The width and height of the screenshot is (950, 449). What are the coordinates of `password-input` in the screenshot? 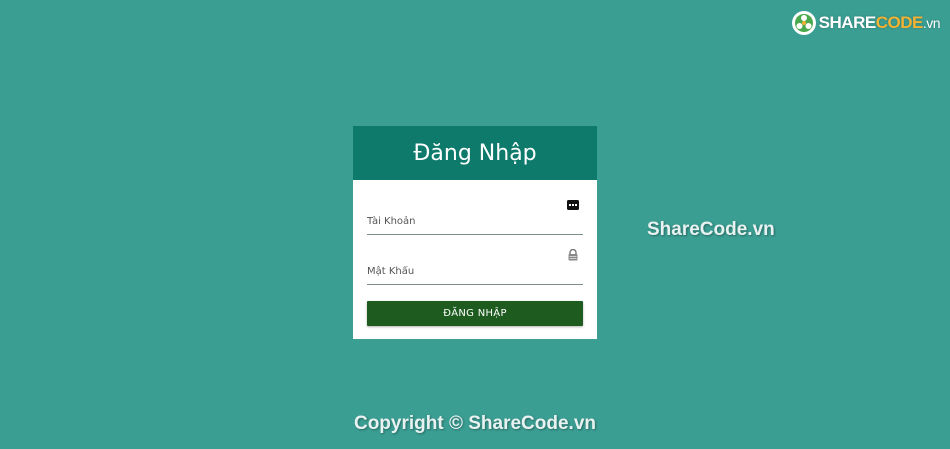 It's located at (462, 271).